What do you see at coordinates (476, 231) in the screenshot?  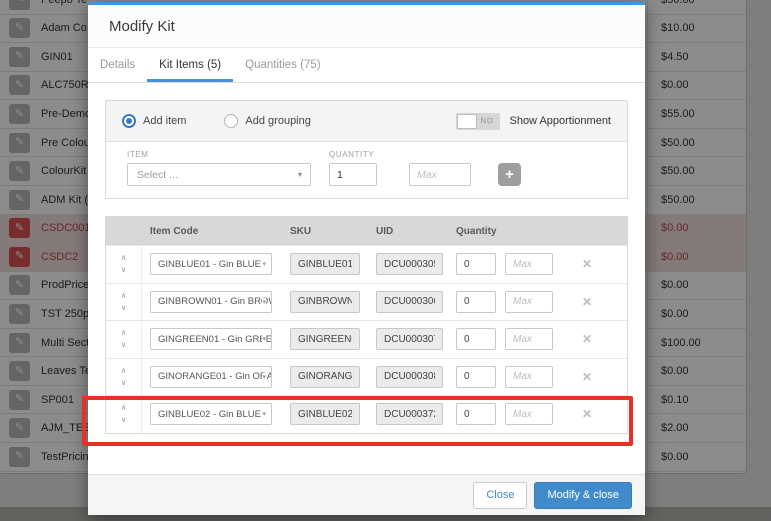 I see `header-quantity: Quantity` at bounding box center [476, 231].